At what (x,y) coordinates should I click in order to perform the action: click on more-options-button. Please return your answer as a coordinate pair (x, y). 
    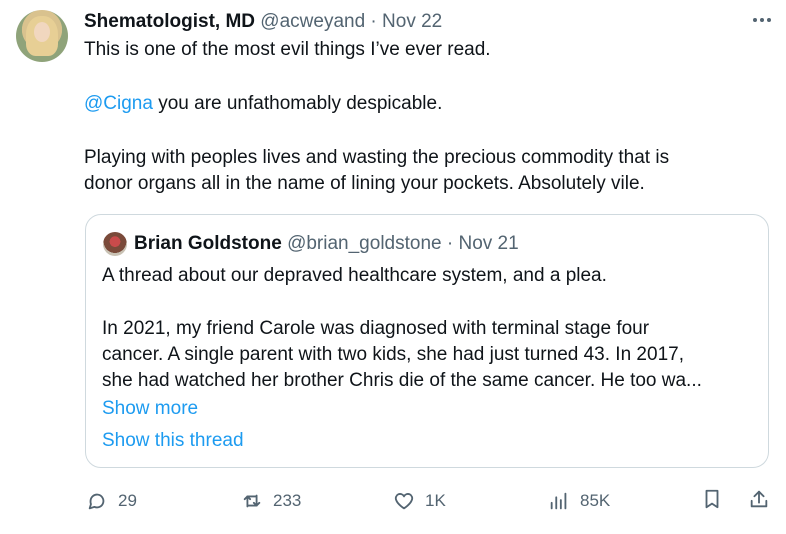
    Looking at the image, I should click on (762, 20).